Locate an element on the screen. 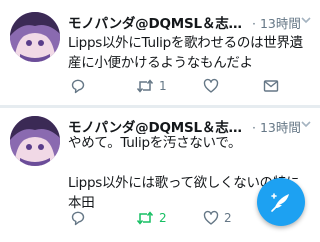 Image resolution: width=320 pixels, height=242 pixels. retweet-button: 1 is located at coordinates (151, 86).